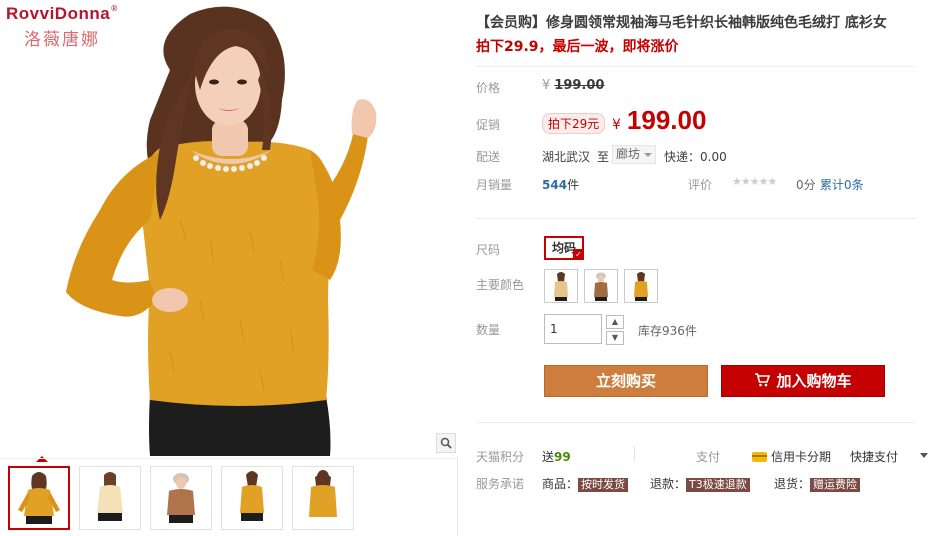 This screenshot has width=930, height=536. Describe the element at coordinates (668, 484) in the screenshot. I see `service-prefix: 退款：` at that location.